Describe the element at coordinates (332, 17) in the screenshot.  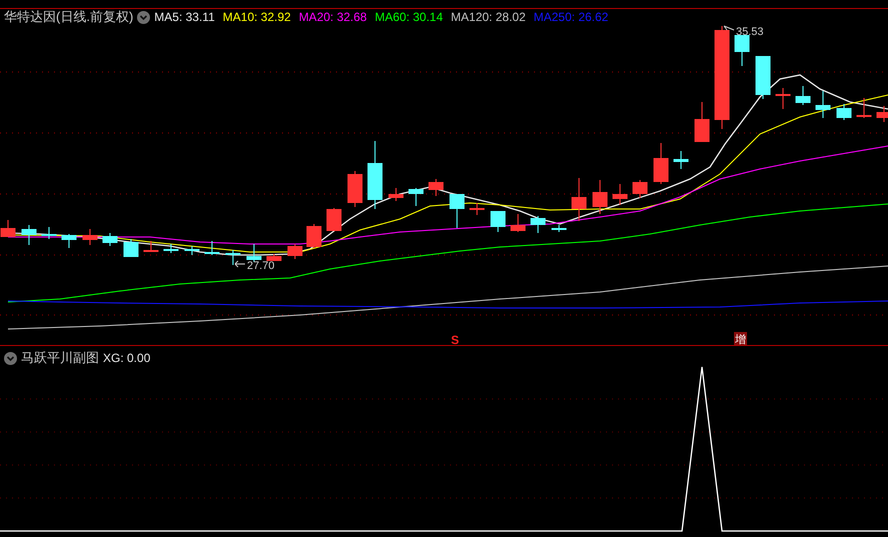
I see `indicator-value: MA20: 32.68` at that location.